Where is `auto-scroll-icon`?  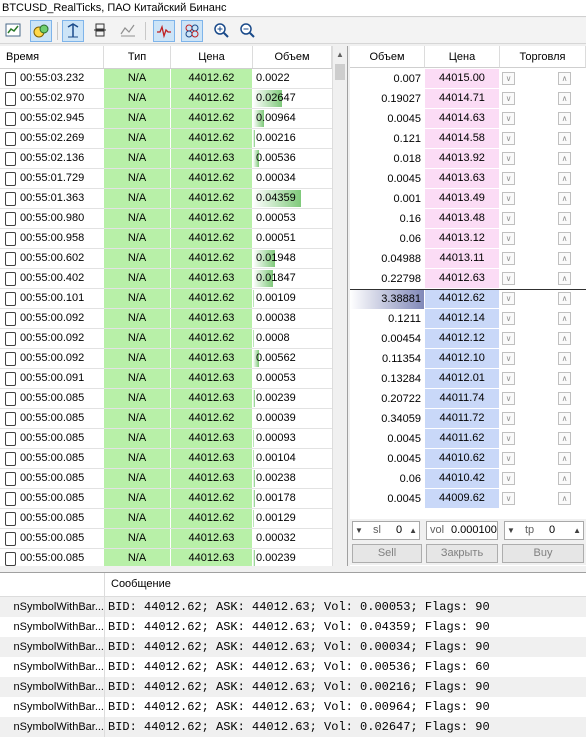
auto-scroll-icon is located at coordinates (73, 31).